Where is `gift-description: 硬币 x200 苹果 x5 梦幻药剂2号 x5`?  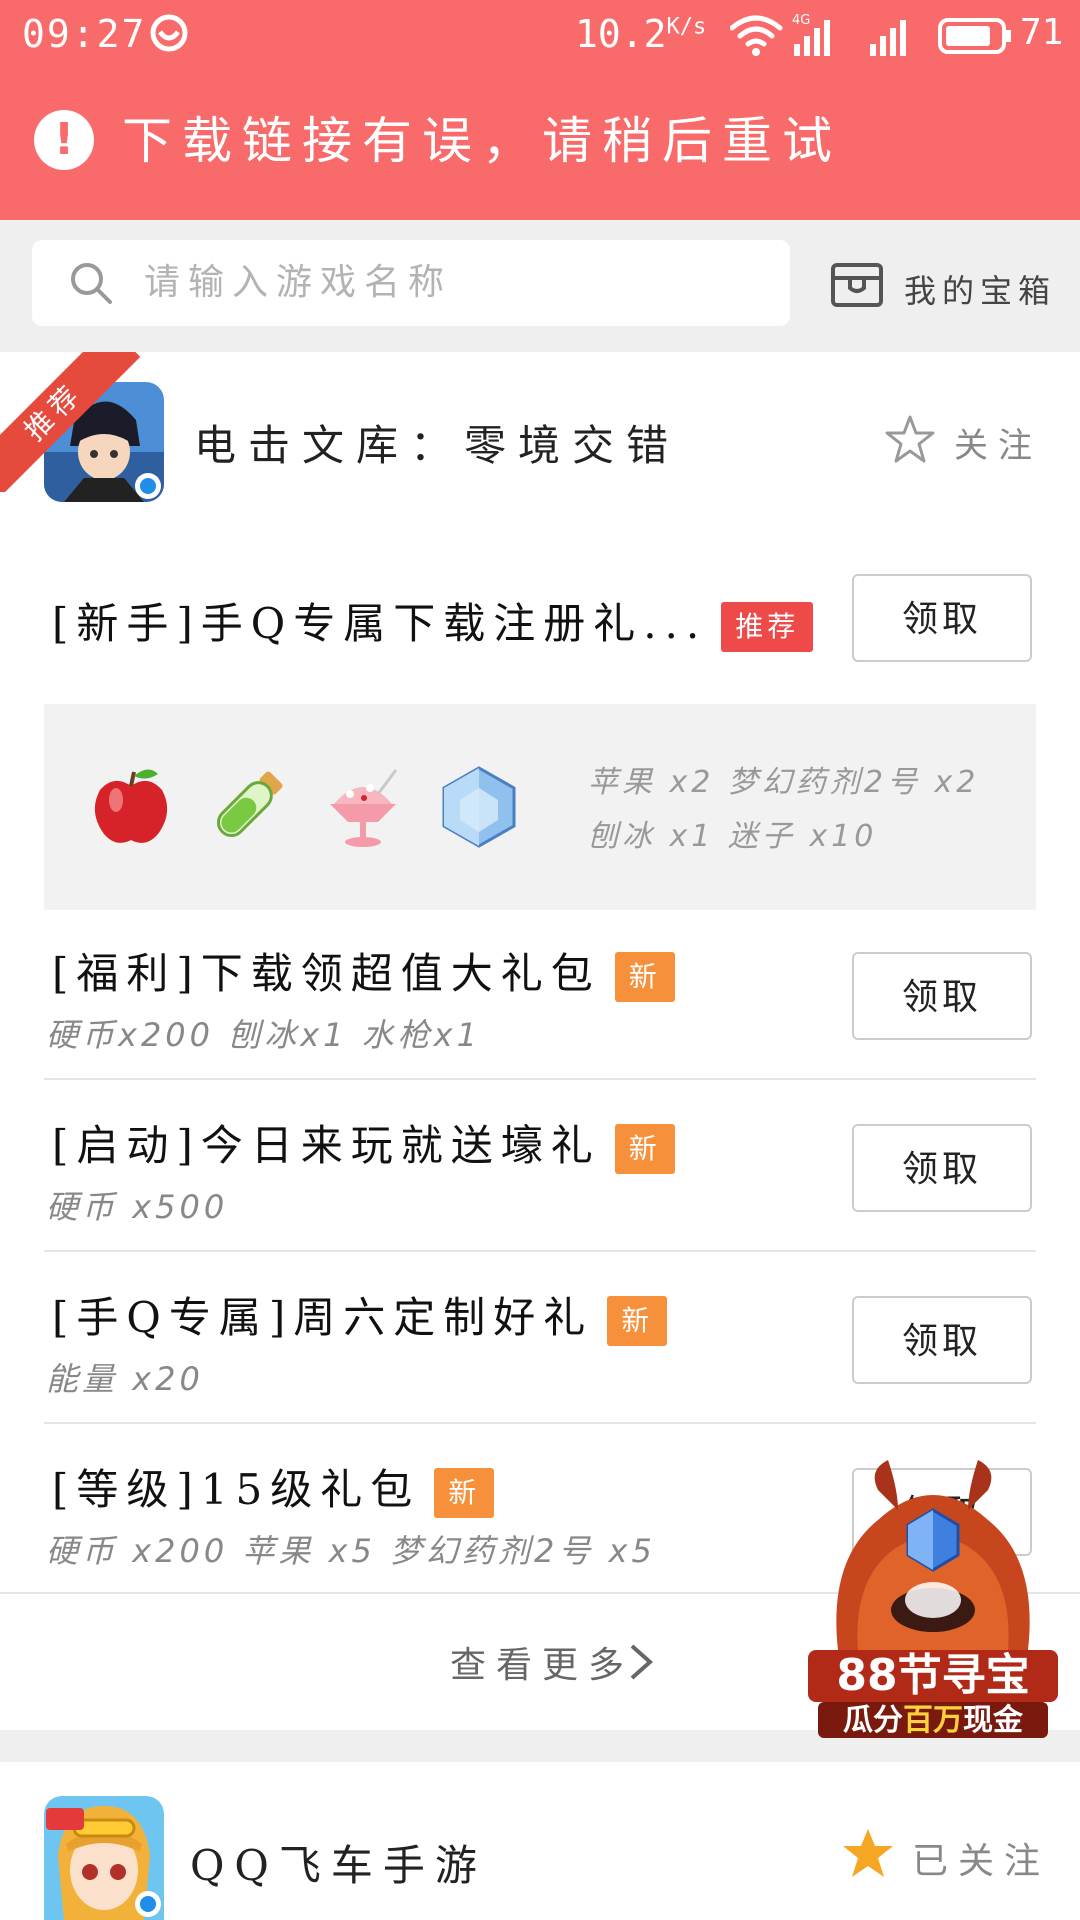 gift-description: 硬币 x200 苹果 x5 梦幻药剂2号 x5 is located at coordinates (351, 1551).